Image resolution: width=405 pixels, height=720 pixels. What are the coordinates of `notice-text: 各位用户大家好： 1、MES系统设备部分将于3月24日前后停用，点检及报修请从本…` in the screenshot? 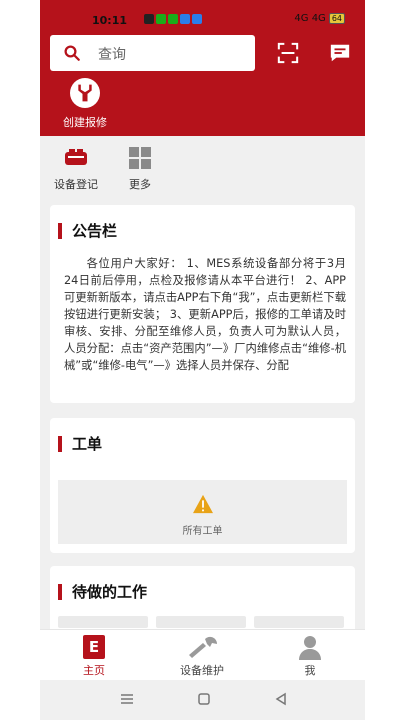 It's located at (205, 314).